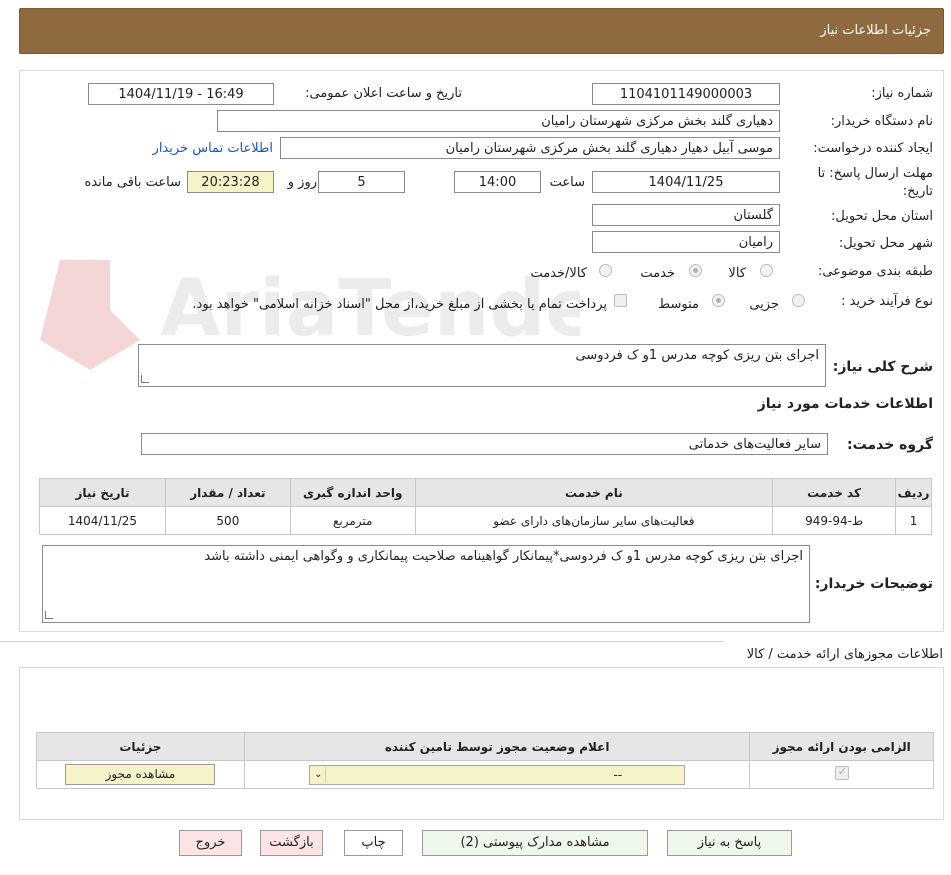  Describe the element at coordinates (210, 843) in the screenshot. I see `exit-button: خروج` at that location.